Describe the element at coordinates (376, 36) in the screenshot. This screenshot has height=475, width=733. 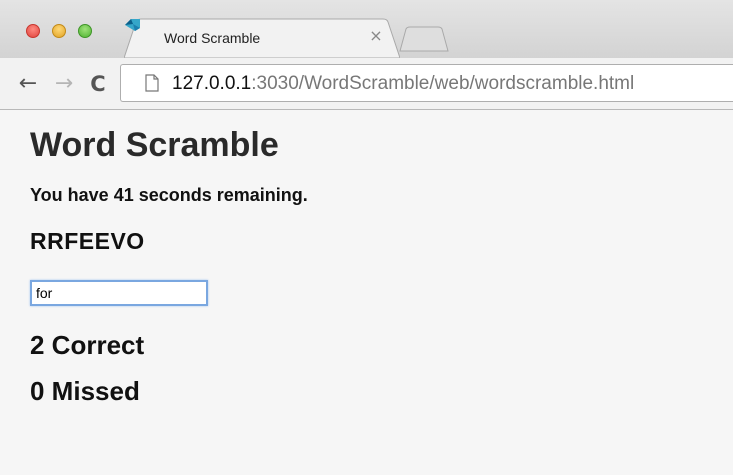
I see `tab-close-icon: ×` at that location.